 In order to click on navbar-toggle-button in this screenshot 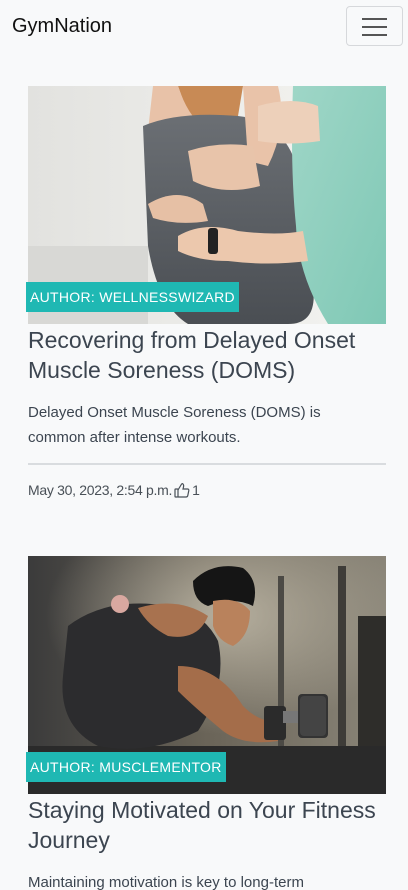, I will do `click(374, 26)`.